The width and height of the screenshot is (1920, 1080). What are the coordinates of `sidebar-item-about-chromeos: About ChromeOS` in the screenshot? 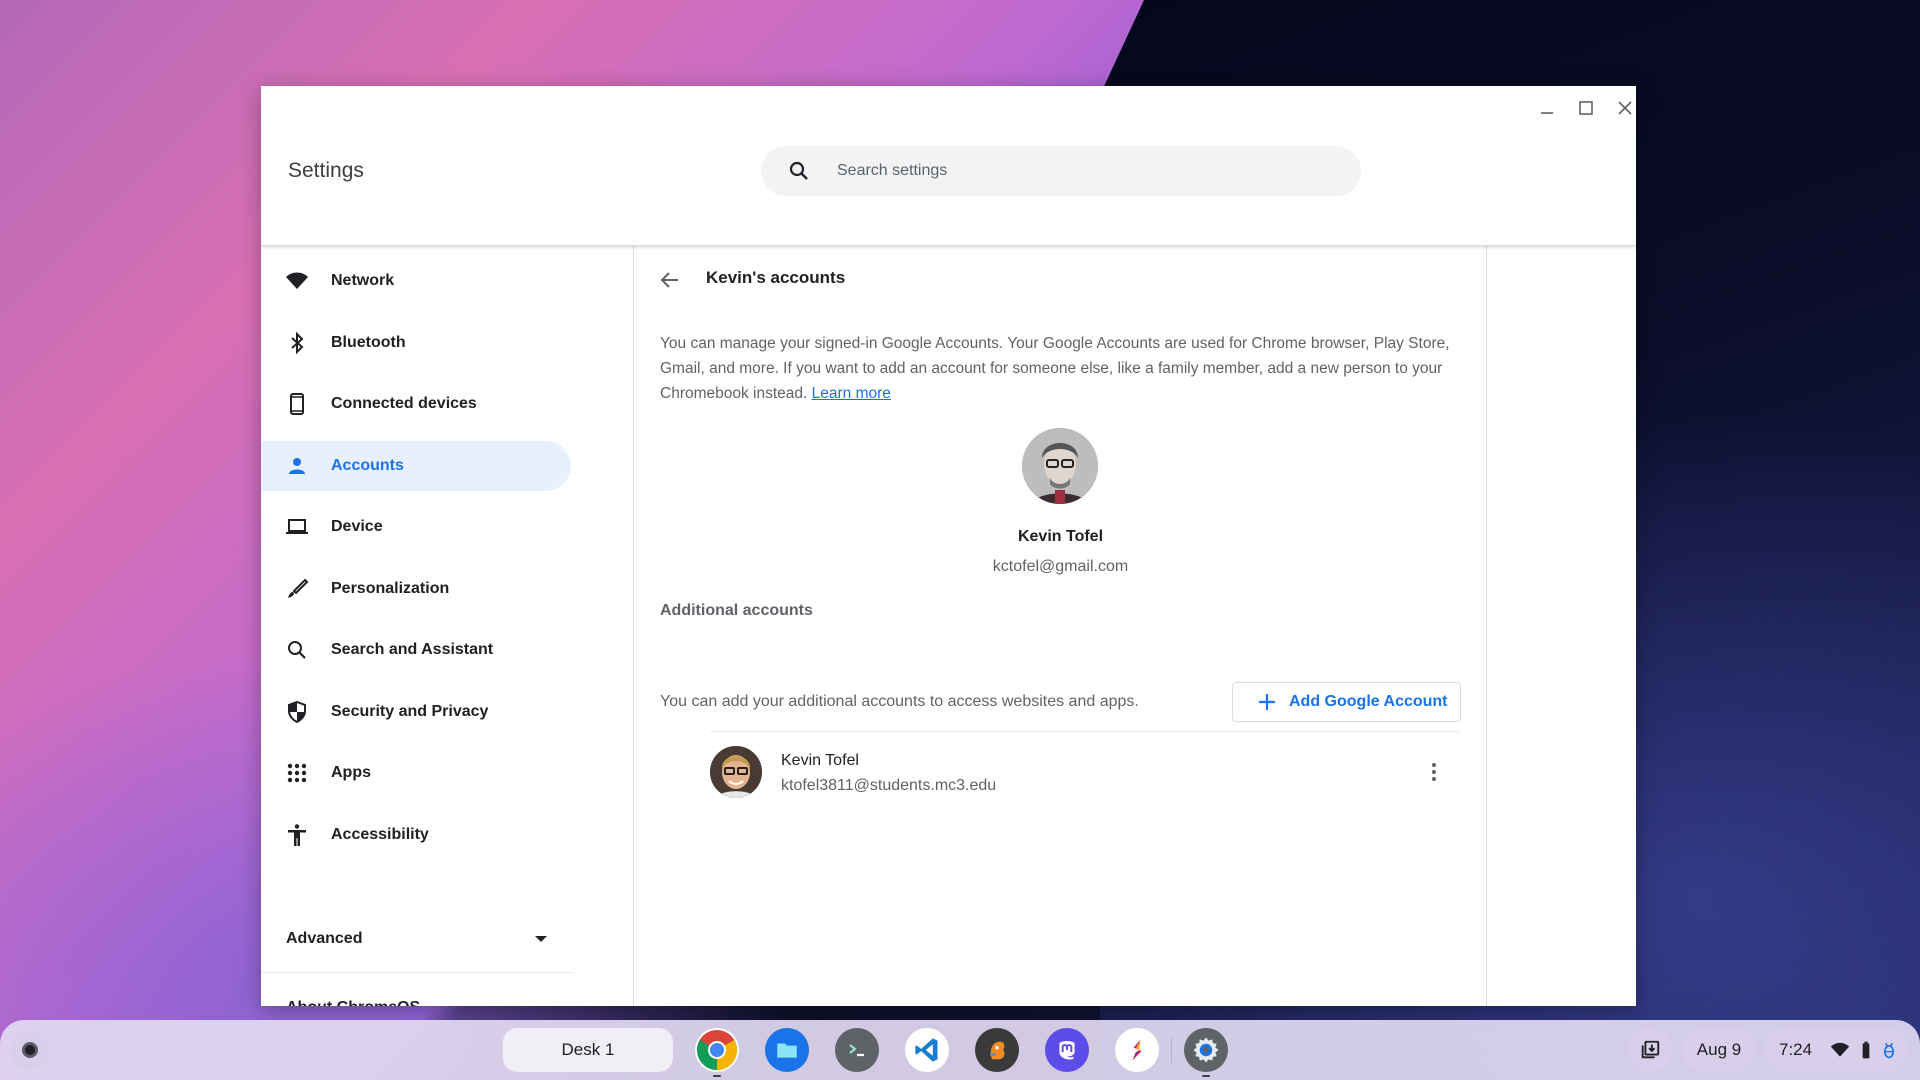 It's located at (353, 1002).